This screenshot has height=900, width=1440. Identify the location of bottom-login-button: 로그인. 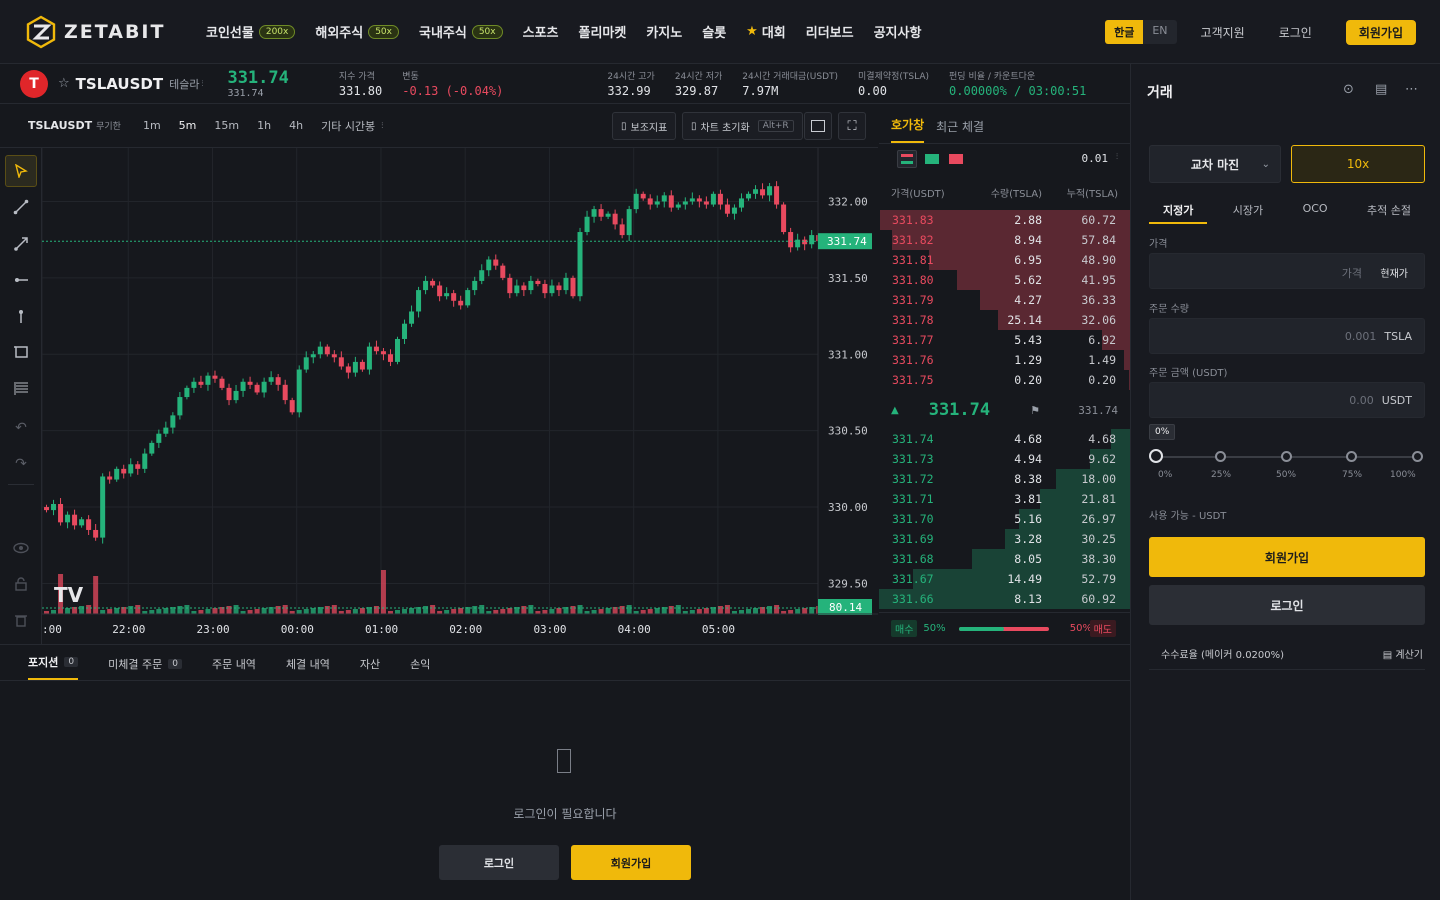
(499, 862).